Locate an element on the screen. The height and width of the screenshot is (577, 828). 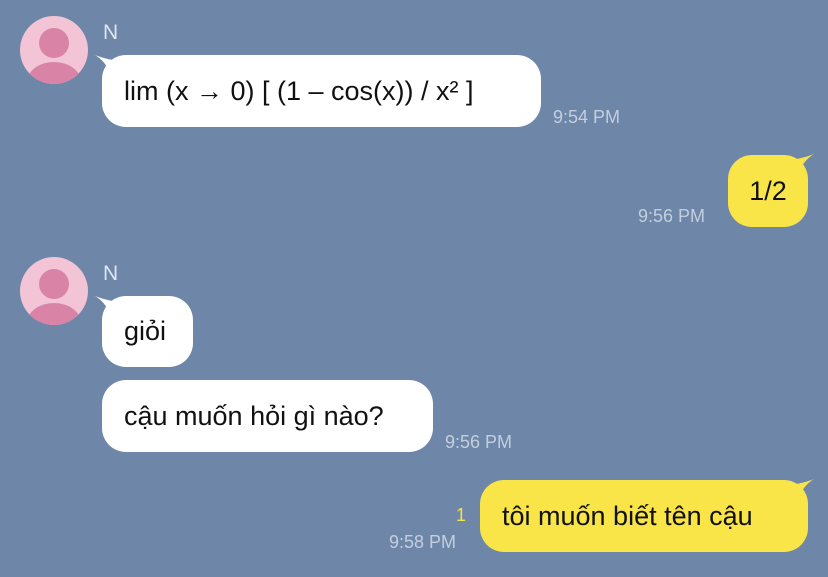
message-bubble: cậu muốn hỏi gì nào? is located at coordinates (267, 416).